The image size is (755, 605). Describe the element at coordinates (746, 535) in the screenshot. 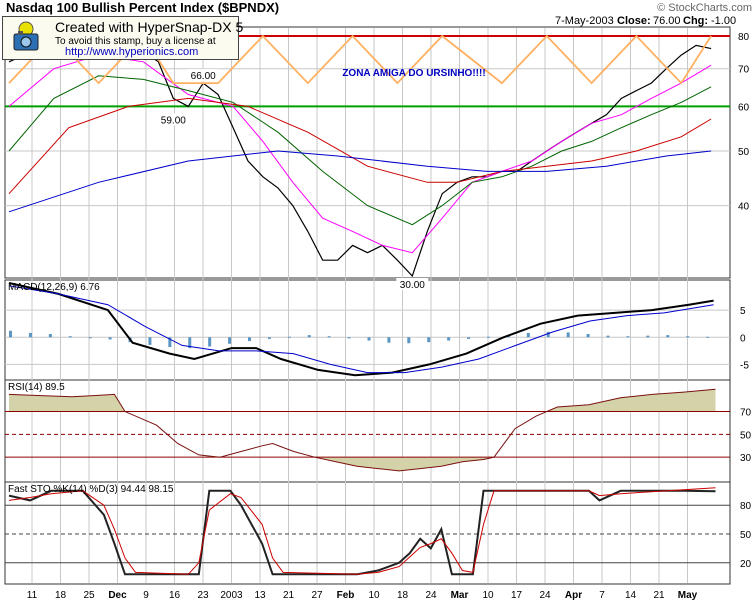

I see `stochastic-y-tick: 50` at that location.